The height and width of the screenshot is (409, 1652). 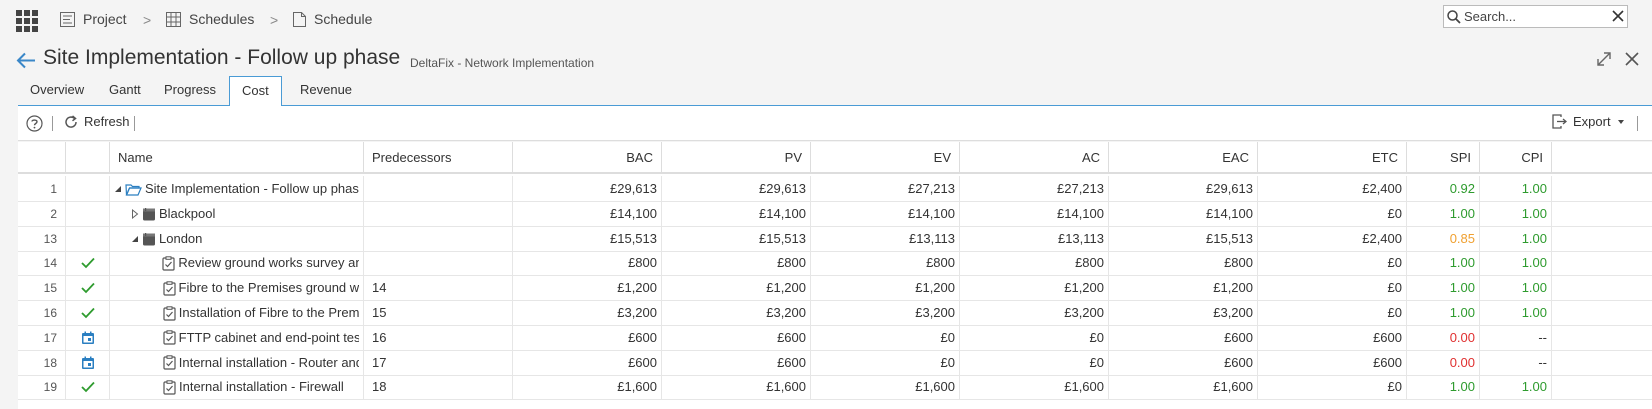 I want to click on column-header-ac: AC, so click(x=1034, y=158).